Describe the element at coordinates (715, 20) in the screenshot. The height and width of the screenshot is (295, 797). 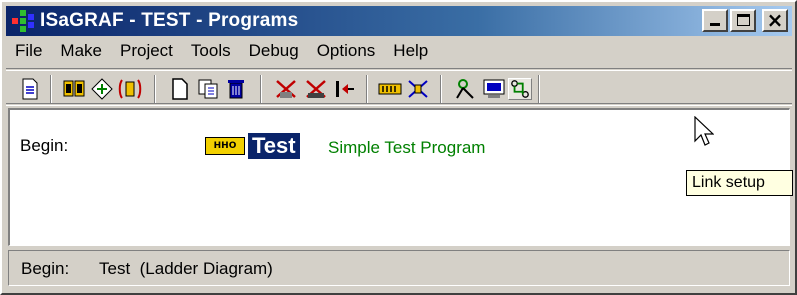
I see `minimize-button` at that location.